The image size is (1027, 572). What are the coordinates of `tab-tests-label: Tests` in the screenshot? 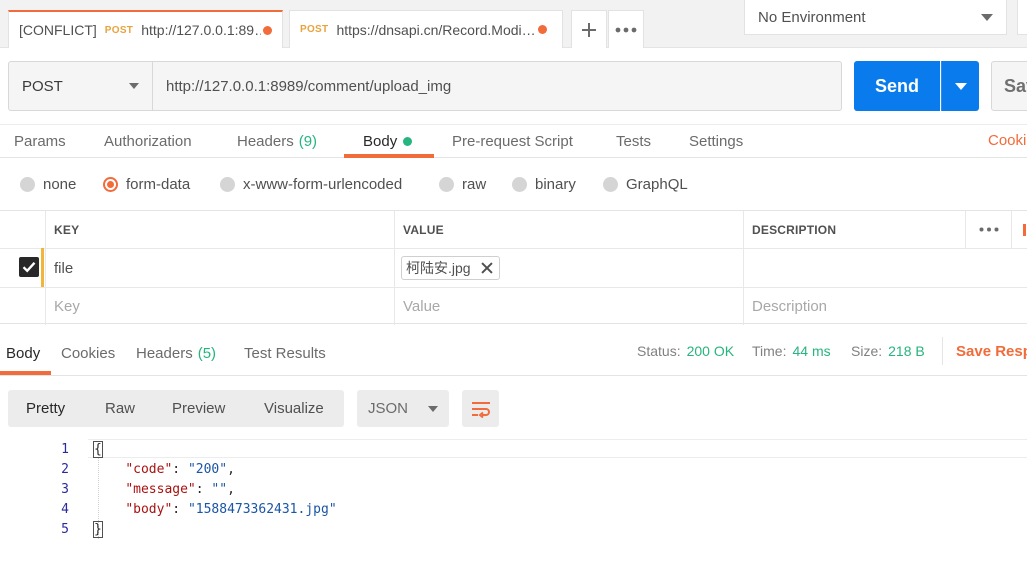 It's located at (634, 141).